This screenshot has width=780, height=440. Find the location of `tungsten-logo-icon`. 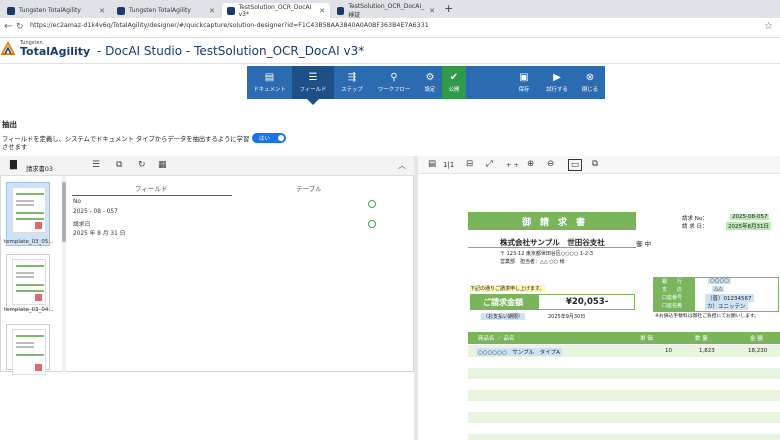

tungsten-logo-icon is located at coordinates (8, 48).